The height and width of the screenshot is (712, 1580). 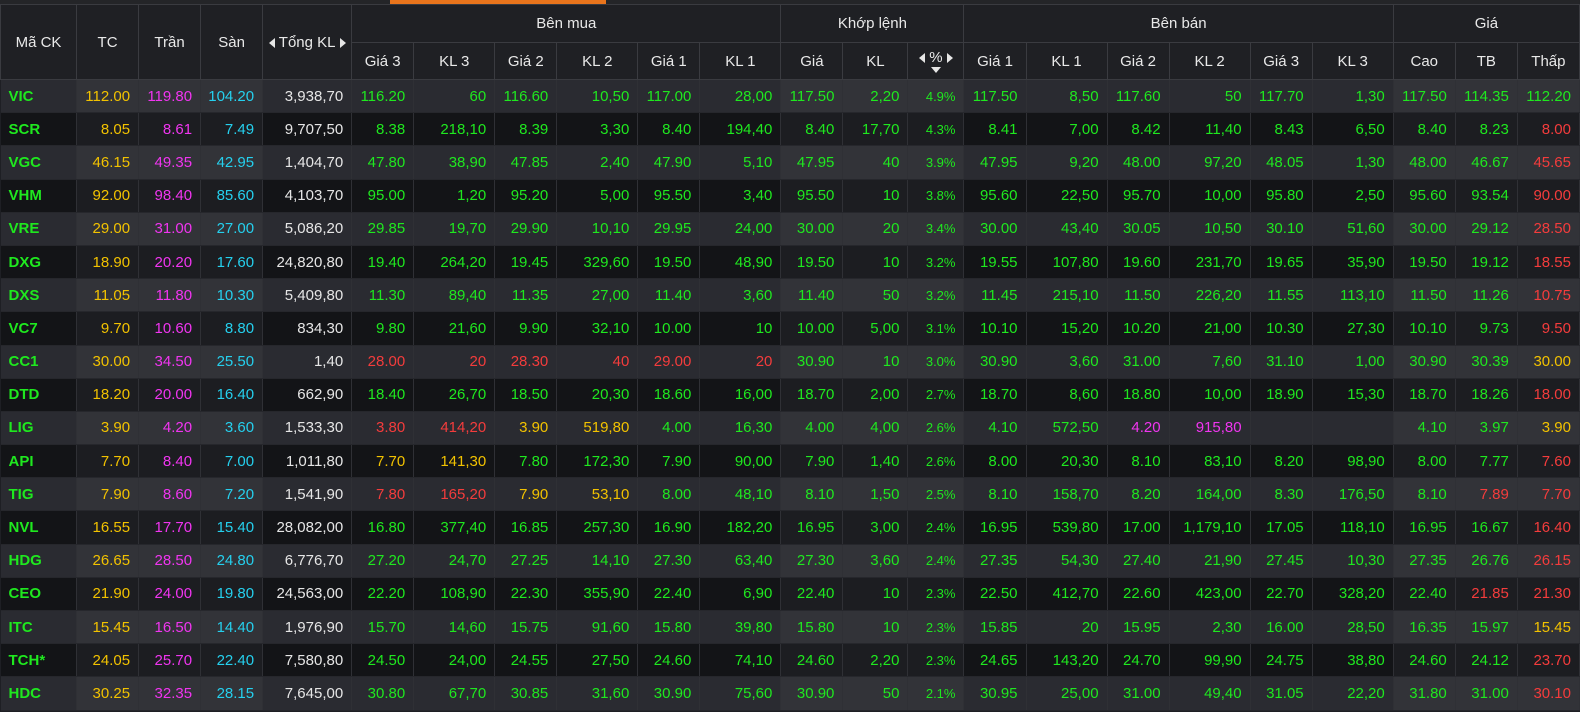 What do you see at coordinates (1281, 61) in the screenshot?
I see `col-header-sell-price-3: Giá 3` at bounding box center [1281, 61].